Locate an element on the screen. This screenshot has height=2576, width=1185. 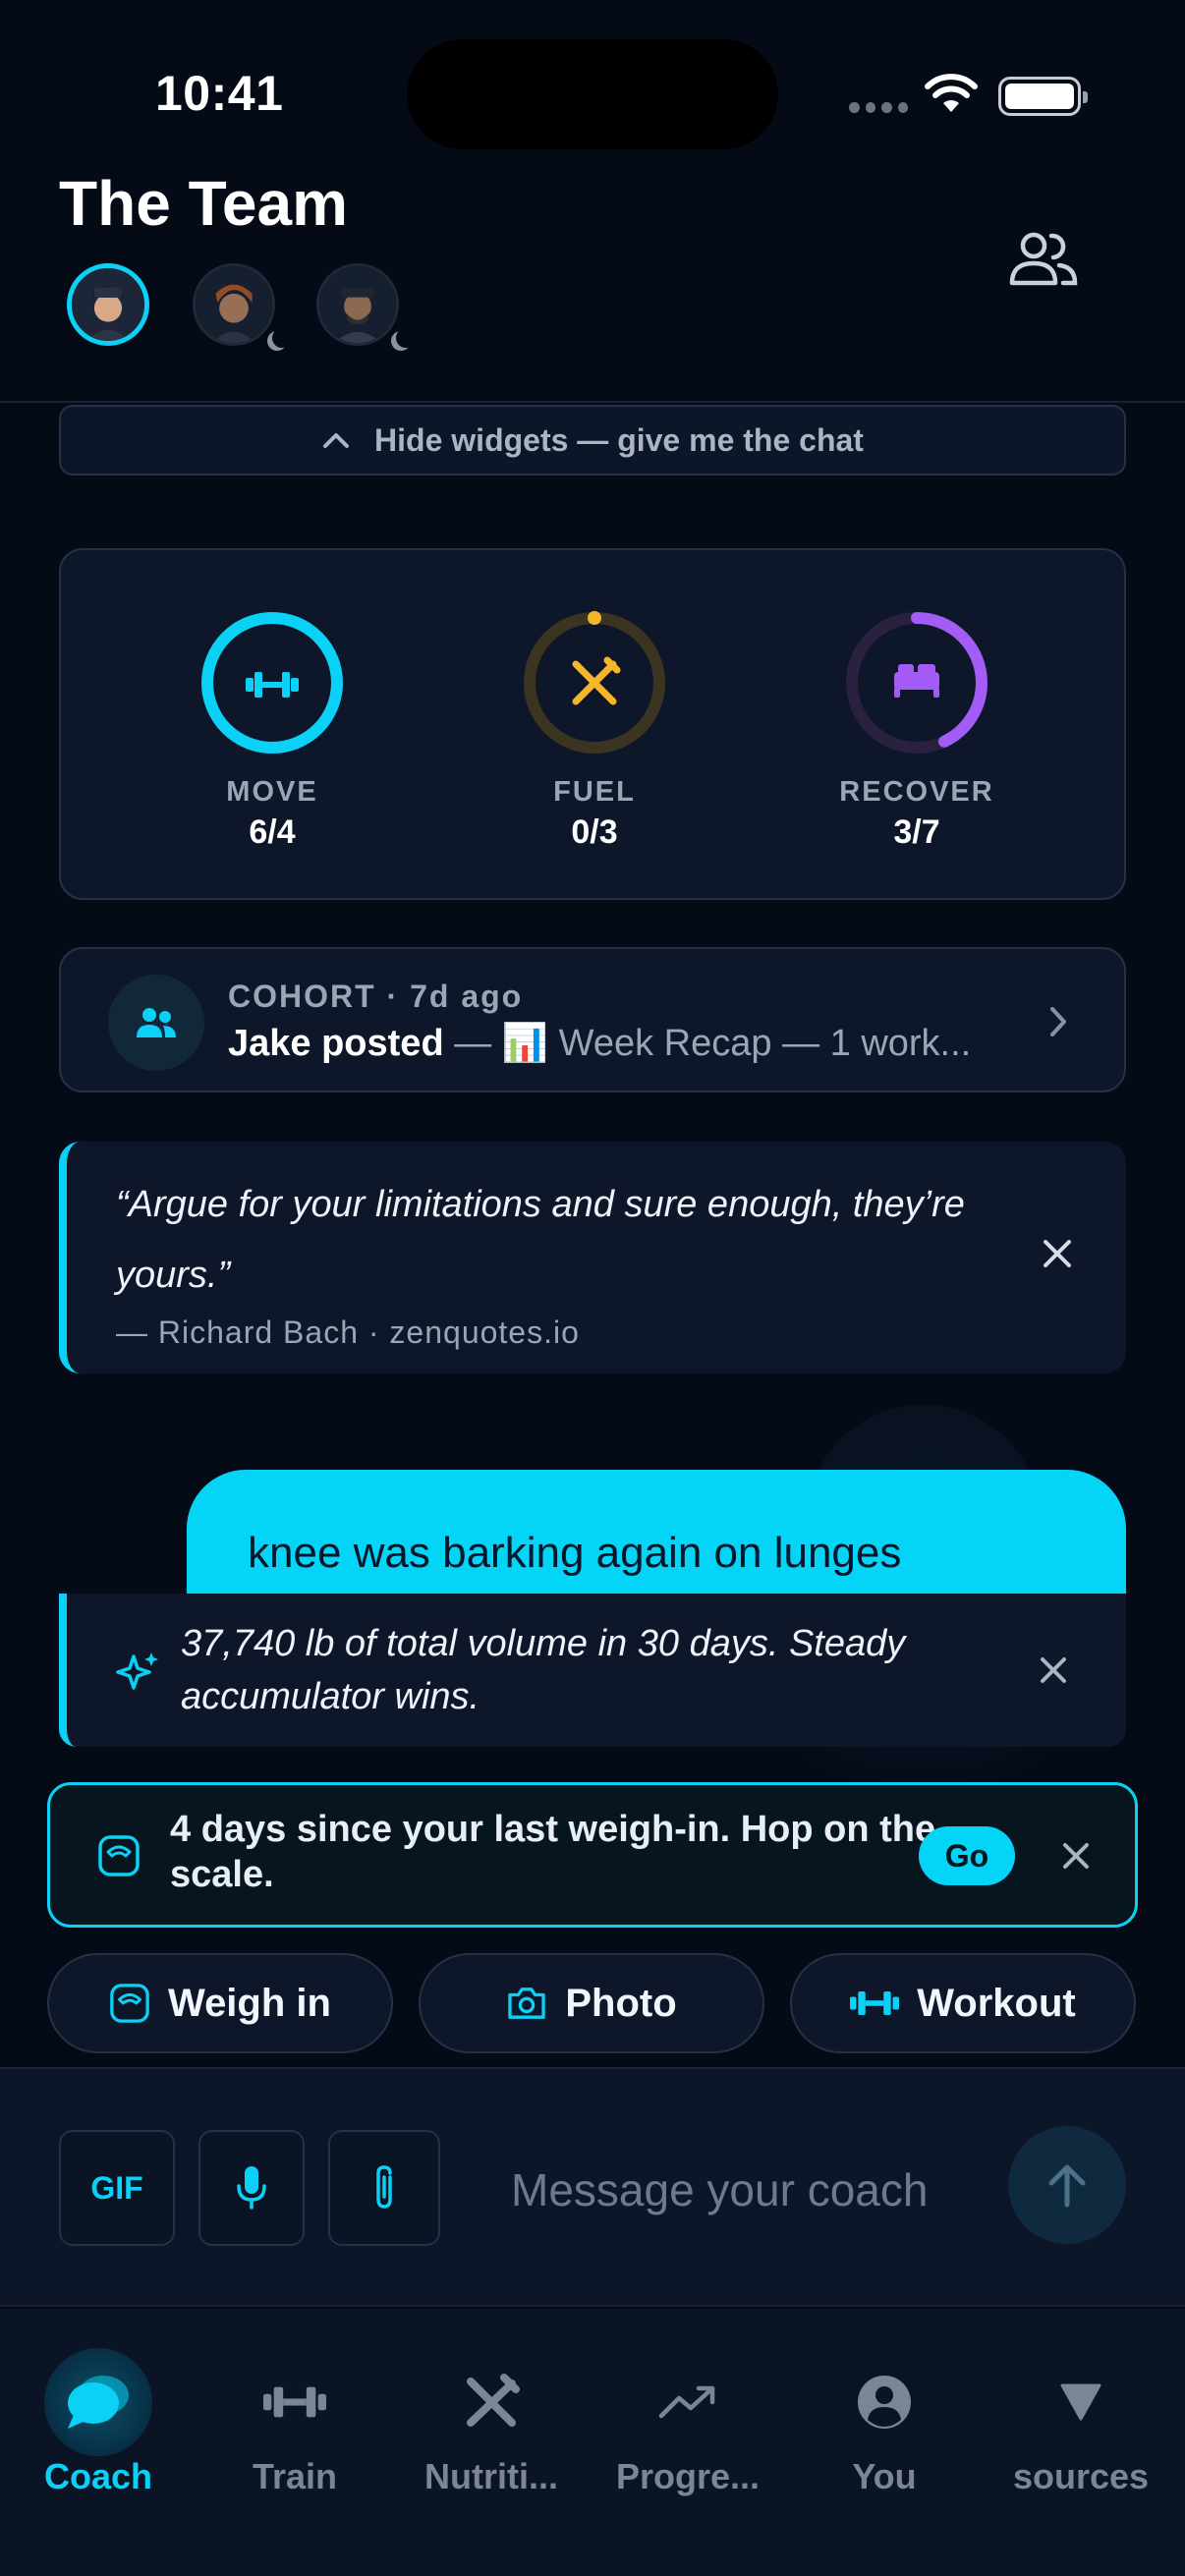
tab-coach: Coach is located at coordinates (99, 2431).